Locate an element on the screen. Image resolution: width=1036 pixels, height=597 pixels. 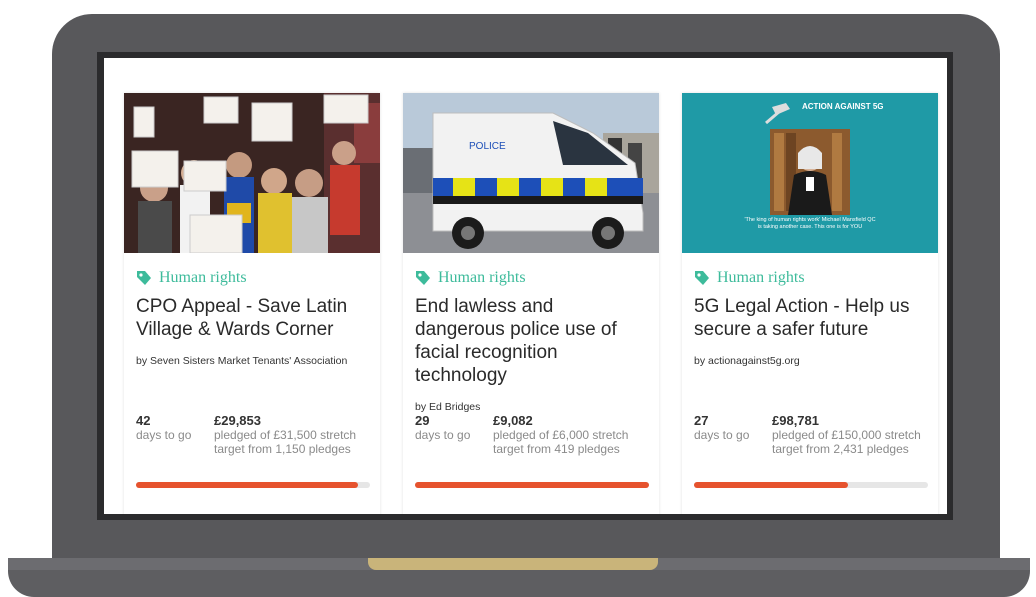
days-remaining: 29 days to go is located at coordinates (454, 434).